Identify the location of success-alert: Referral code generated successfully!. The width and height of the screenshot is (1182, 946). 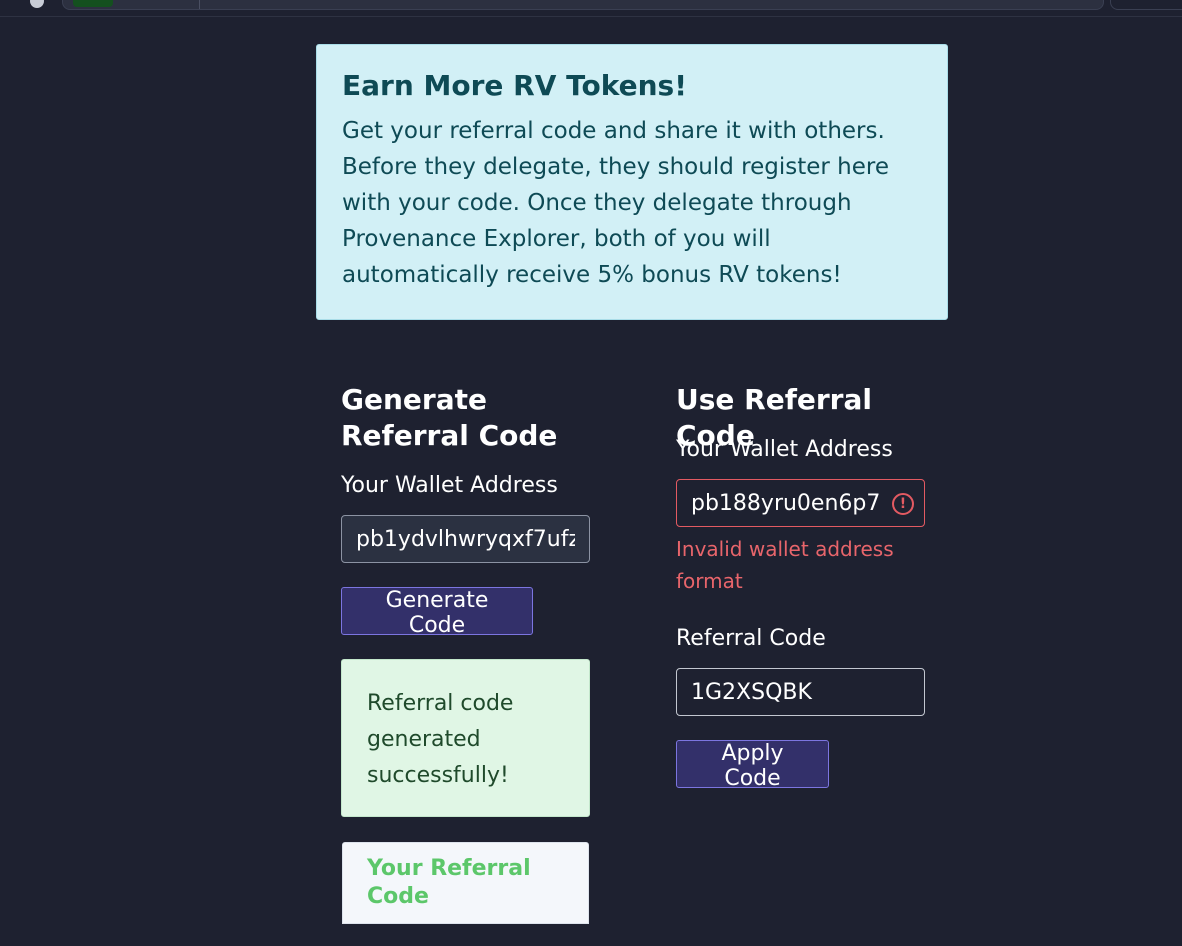
(465, 738).